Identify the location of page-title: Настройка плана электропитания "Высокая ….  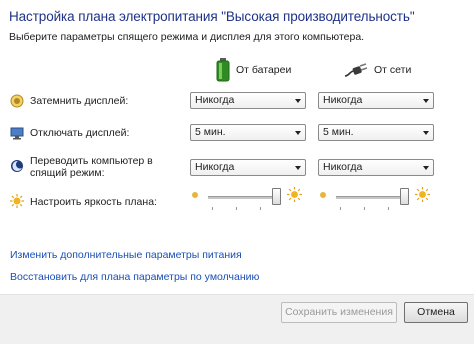
(212, 16).